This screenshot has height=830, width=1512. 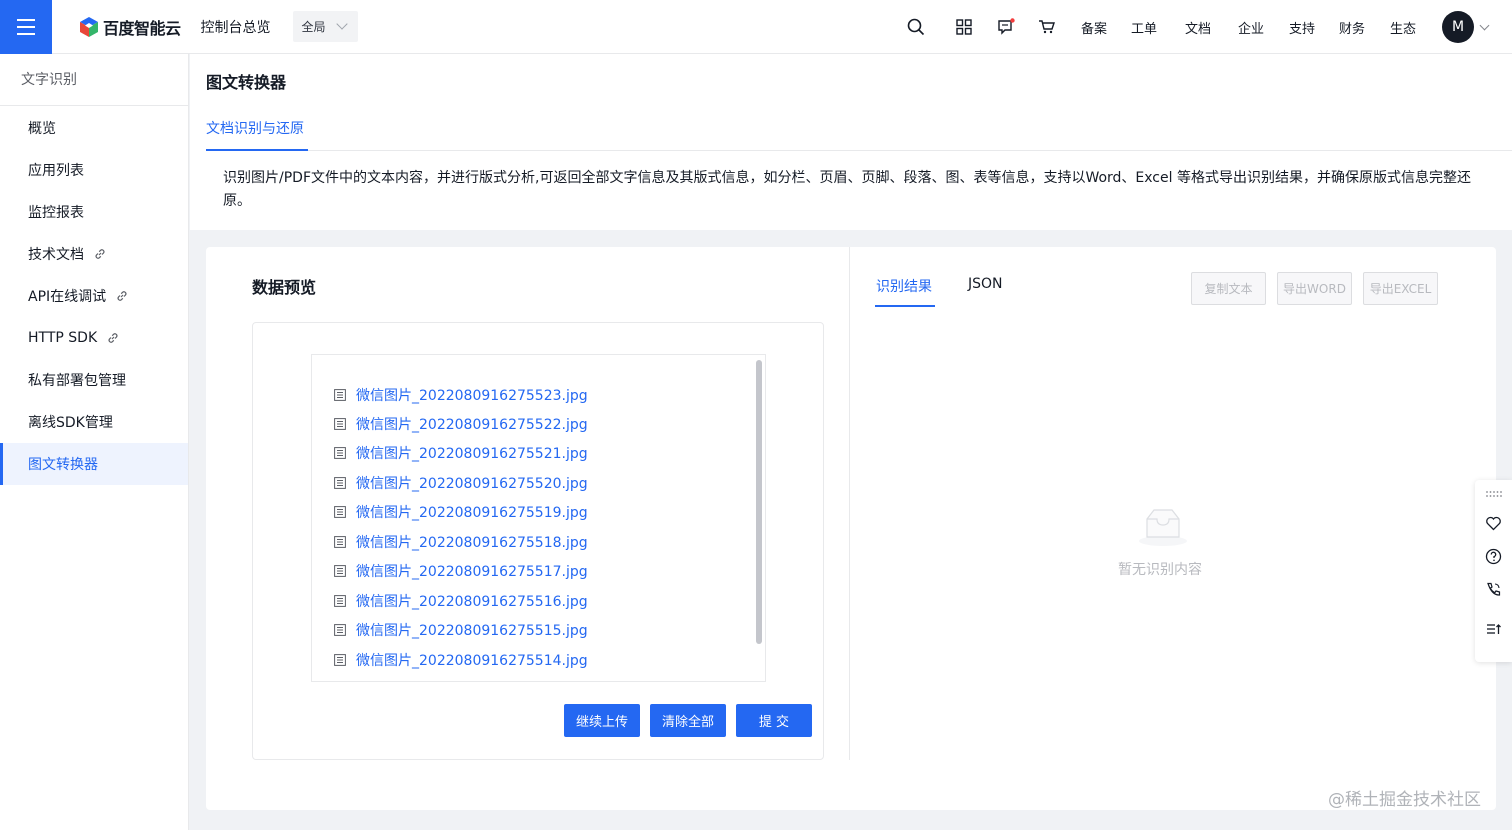 I want to click on sidebar-item-label: 离线SDK管理, so click(x=70, y=423).